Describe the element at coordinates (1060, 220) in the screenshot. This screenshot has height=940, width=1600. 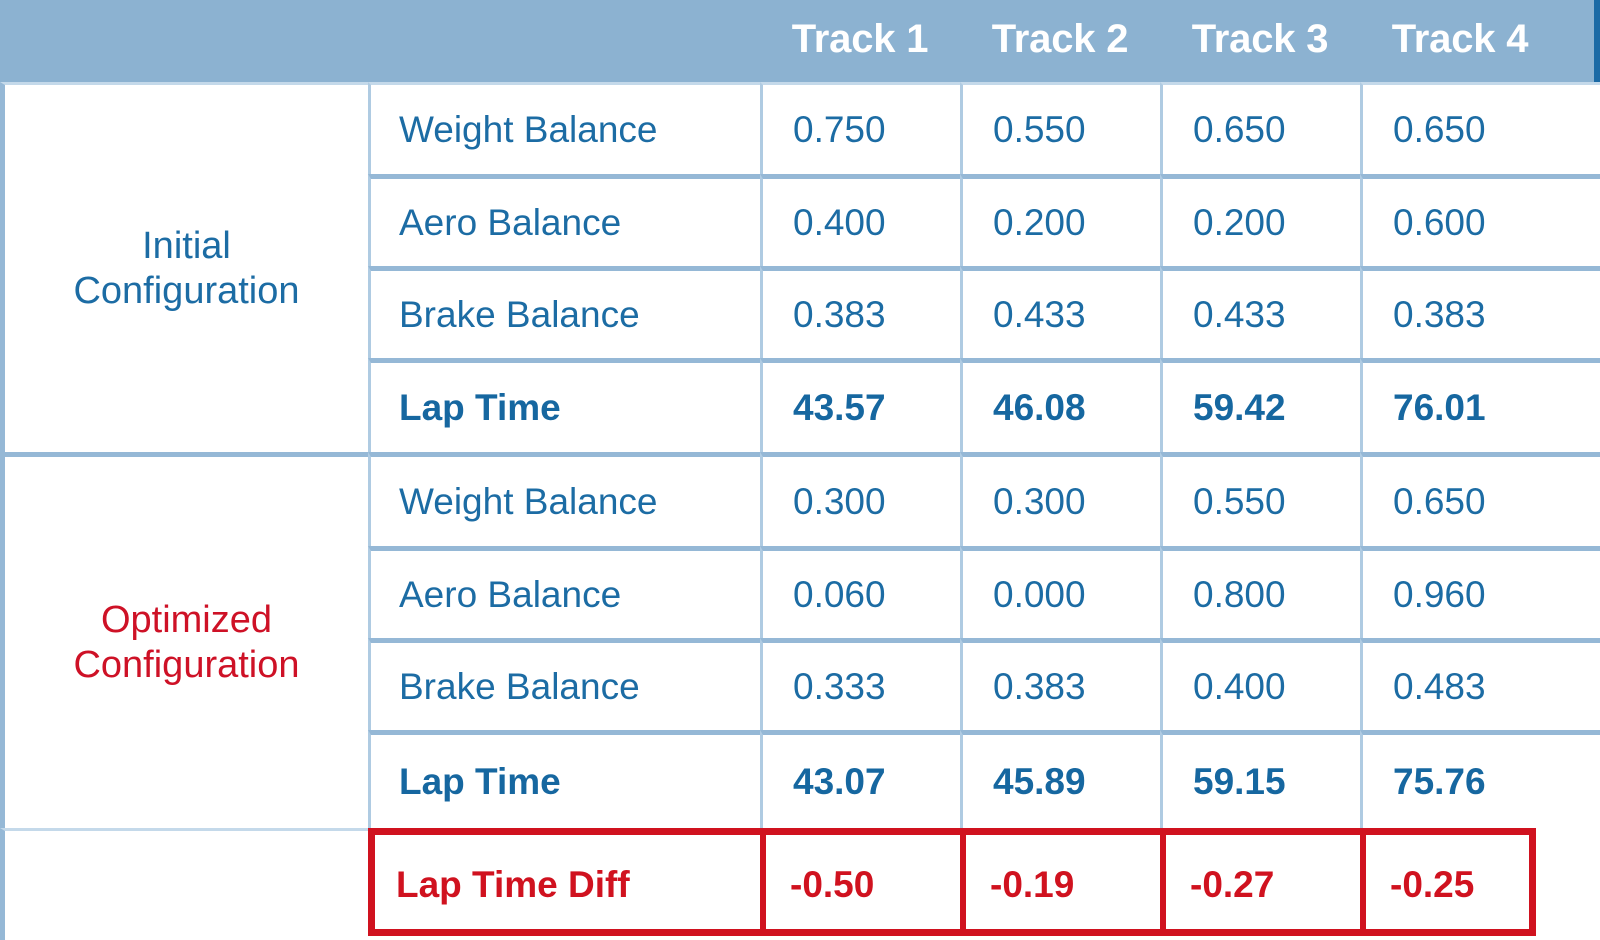
I see `cell-initial-aero-balance-track-2: 0.200` at that location.